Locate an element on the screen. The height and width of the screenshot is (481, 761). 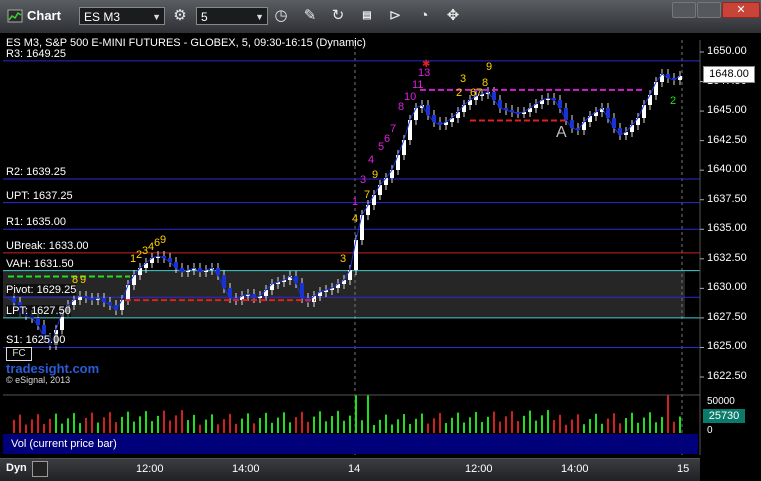
interval-selector: 5 ▼ is located at coordinates (232, 16).